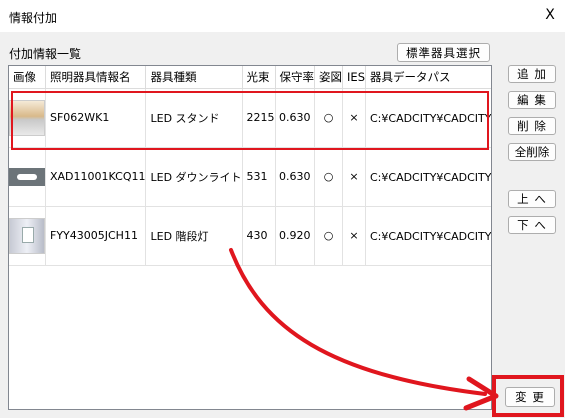  Describe the element at coordinates (45, 54) in the screenshot. I see `section-label: 付加情報一覧` at that location.